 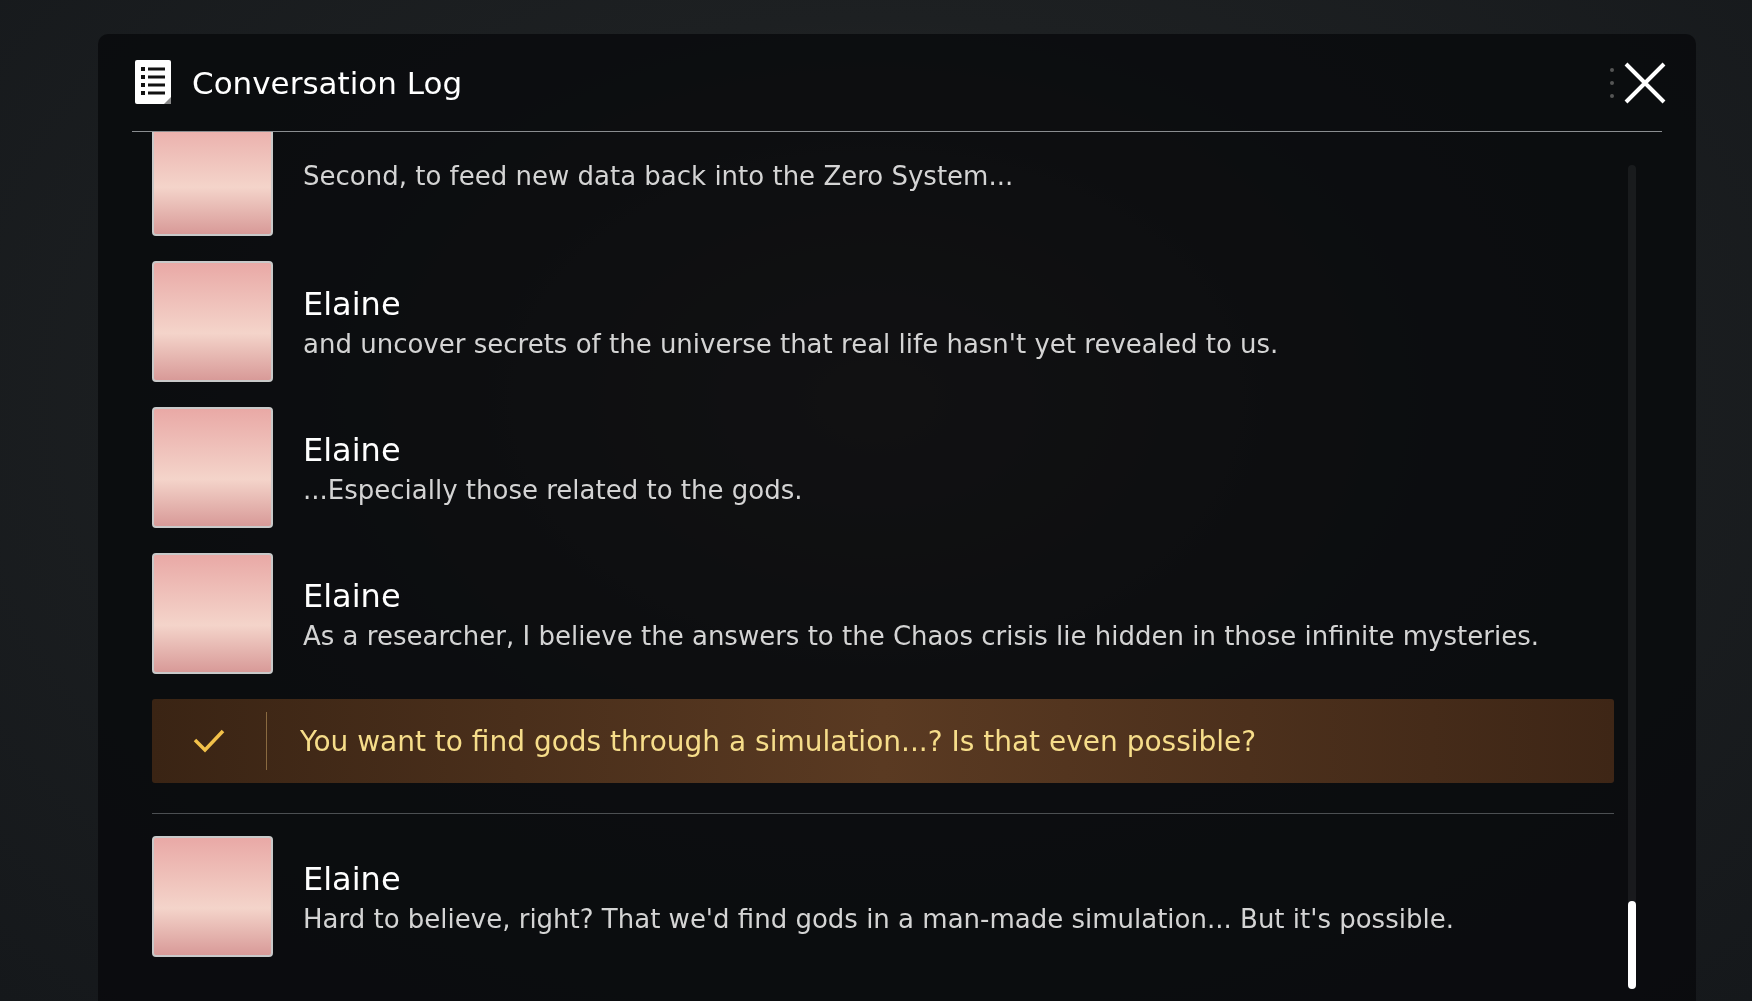 What do you see at coordinates (921, 635) in the screenshot?
I see `dialogue-text: As a researcher, I believe the answers to the Chaos crisis lie hidden in those infinite mysteries.` at bounding box center [921, 635].